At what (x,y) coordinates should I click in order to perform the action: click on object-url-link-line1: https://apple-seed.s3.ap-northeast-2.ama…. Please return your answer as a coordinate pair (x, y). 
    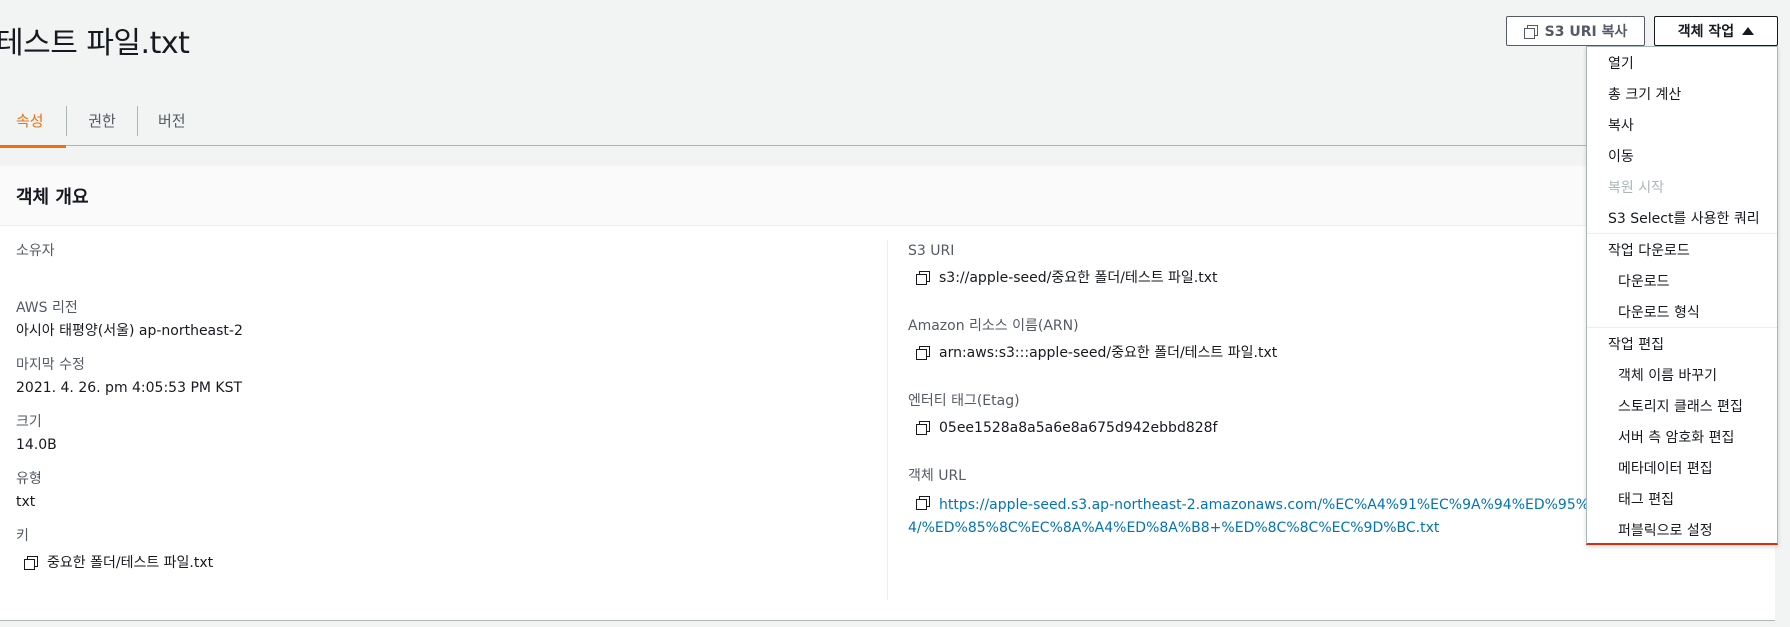
    Looking at the image, I should click on (1290, 505).